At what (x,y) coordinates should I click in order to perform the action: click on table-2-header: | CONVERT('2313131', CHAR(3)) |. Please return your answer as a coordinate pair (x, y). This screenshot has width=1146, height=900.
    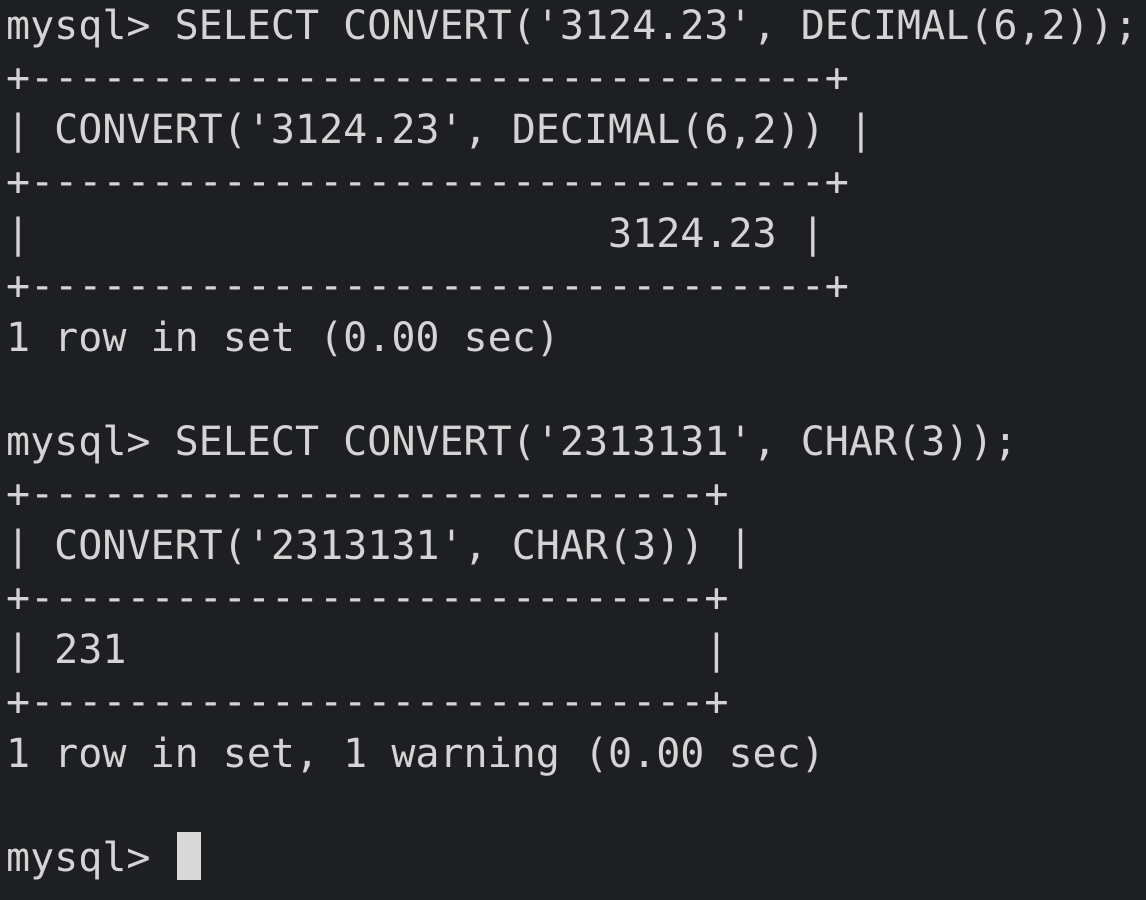
    Looking at the image, I should click on (379, 546).